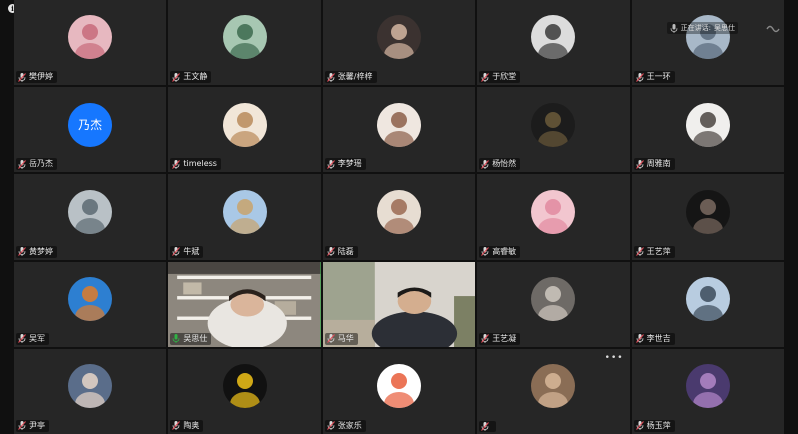  I want to click on participant-name-tag: 牛斌, so click(187, 251).